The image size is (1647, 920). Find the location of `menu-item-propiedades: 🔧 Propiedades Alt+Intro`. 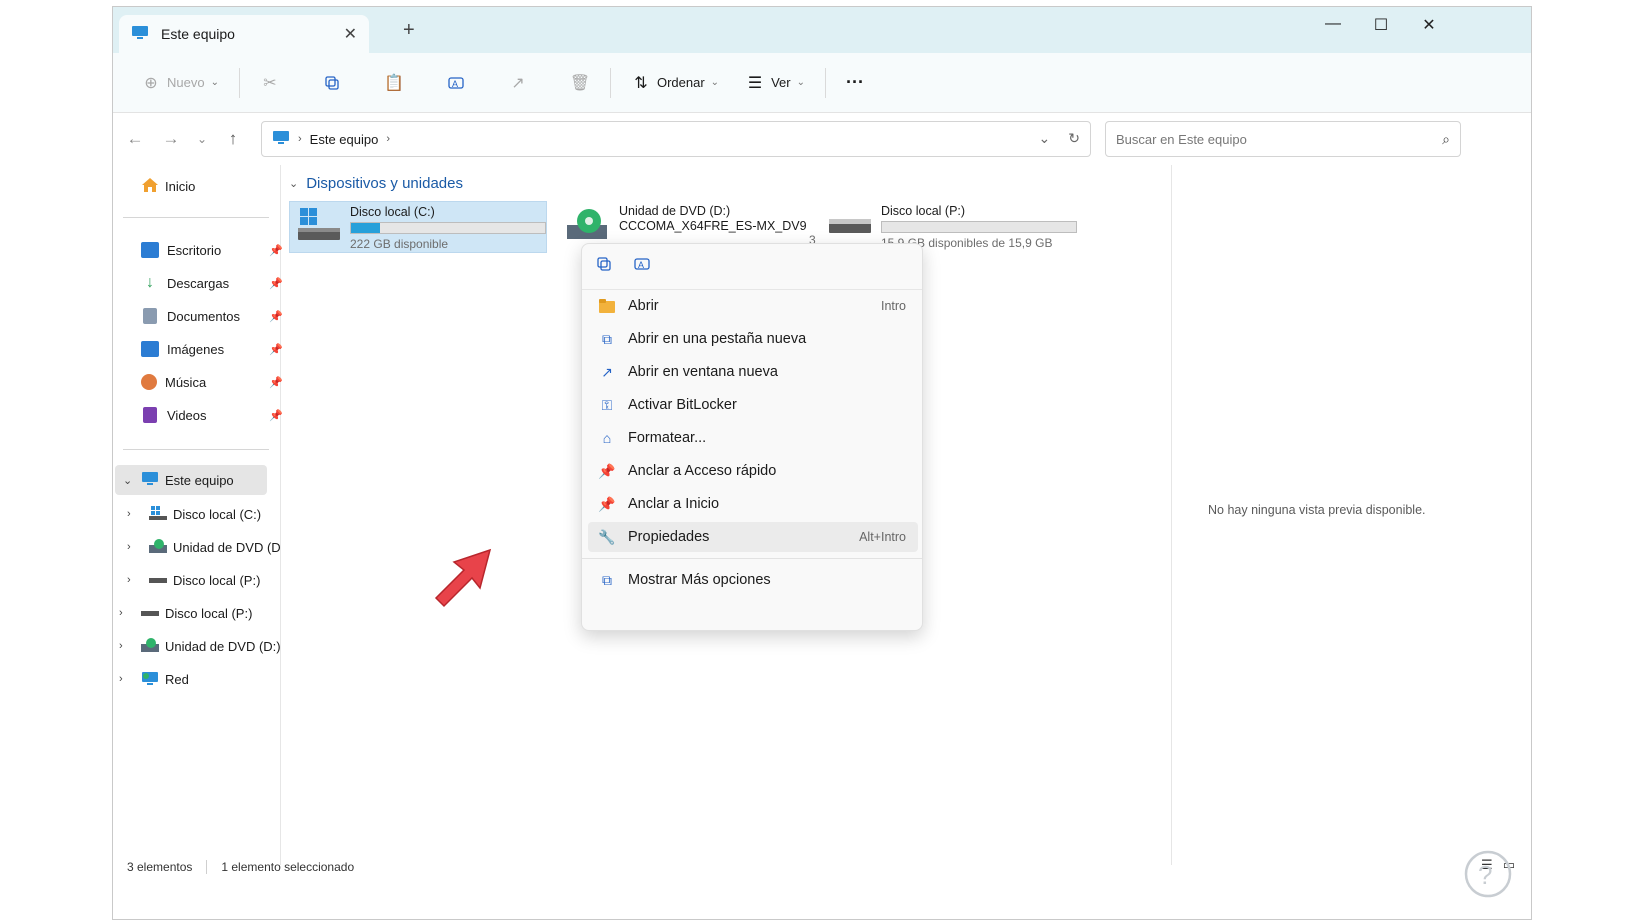

menu-item-propiedades: 🔧 Propiedades Alt+Intro is located at coordinates (753, 537).